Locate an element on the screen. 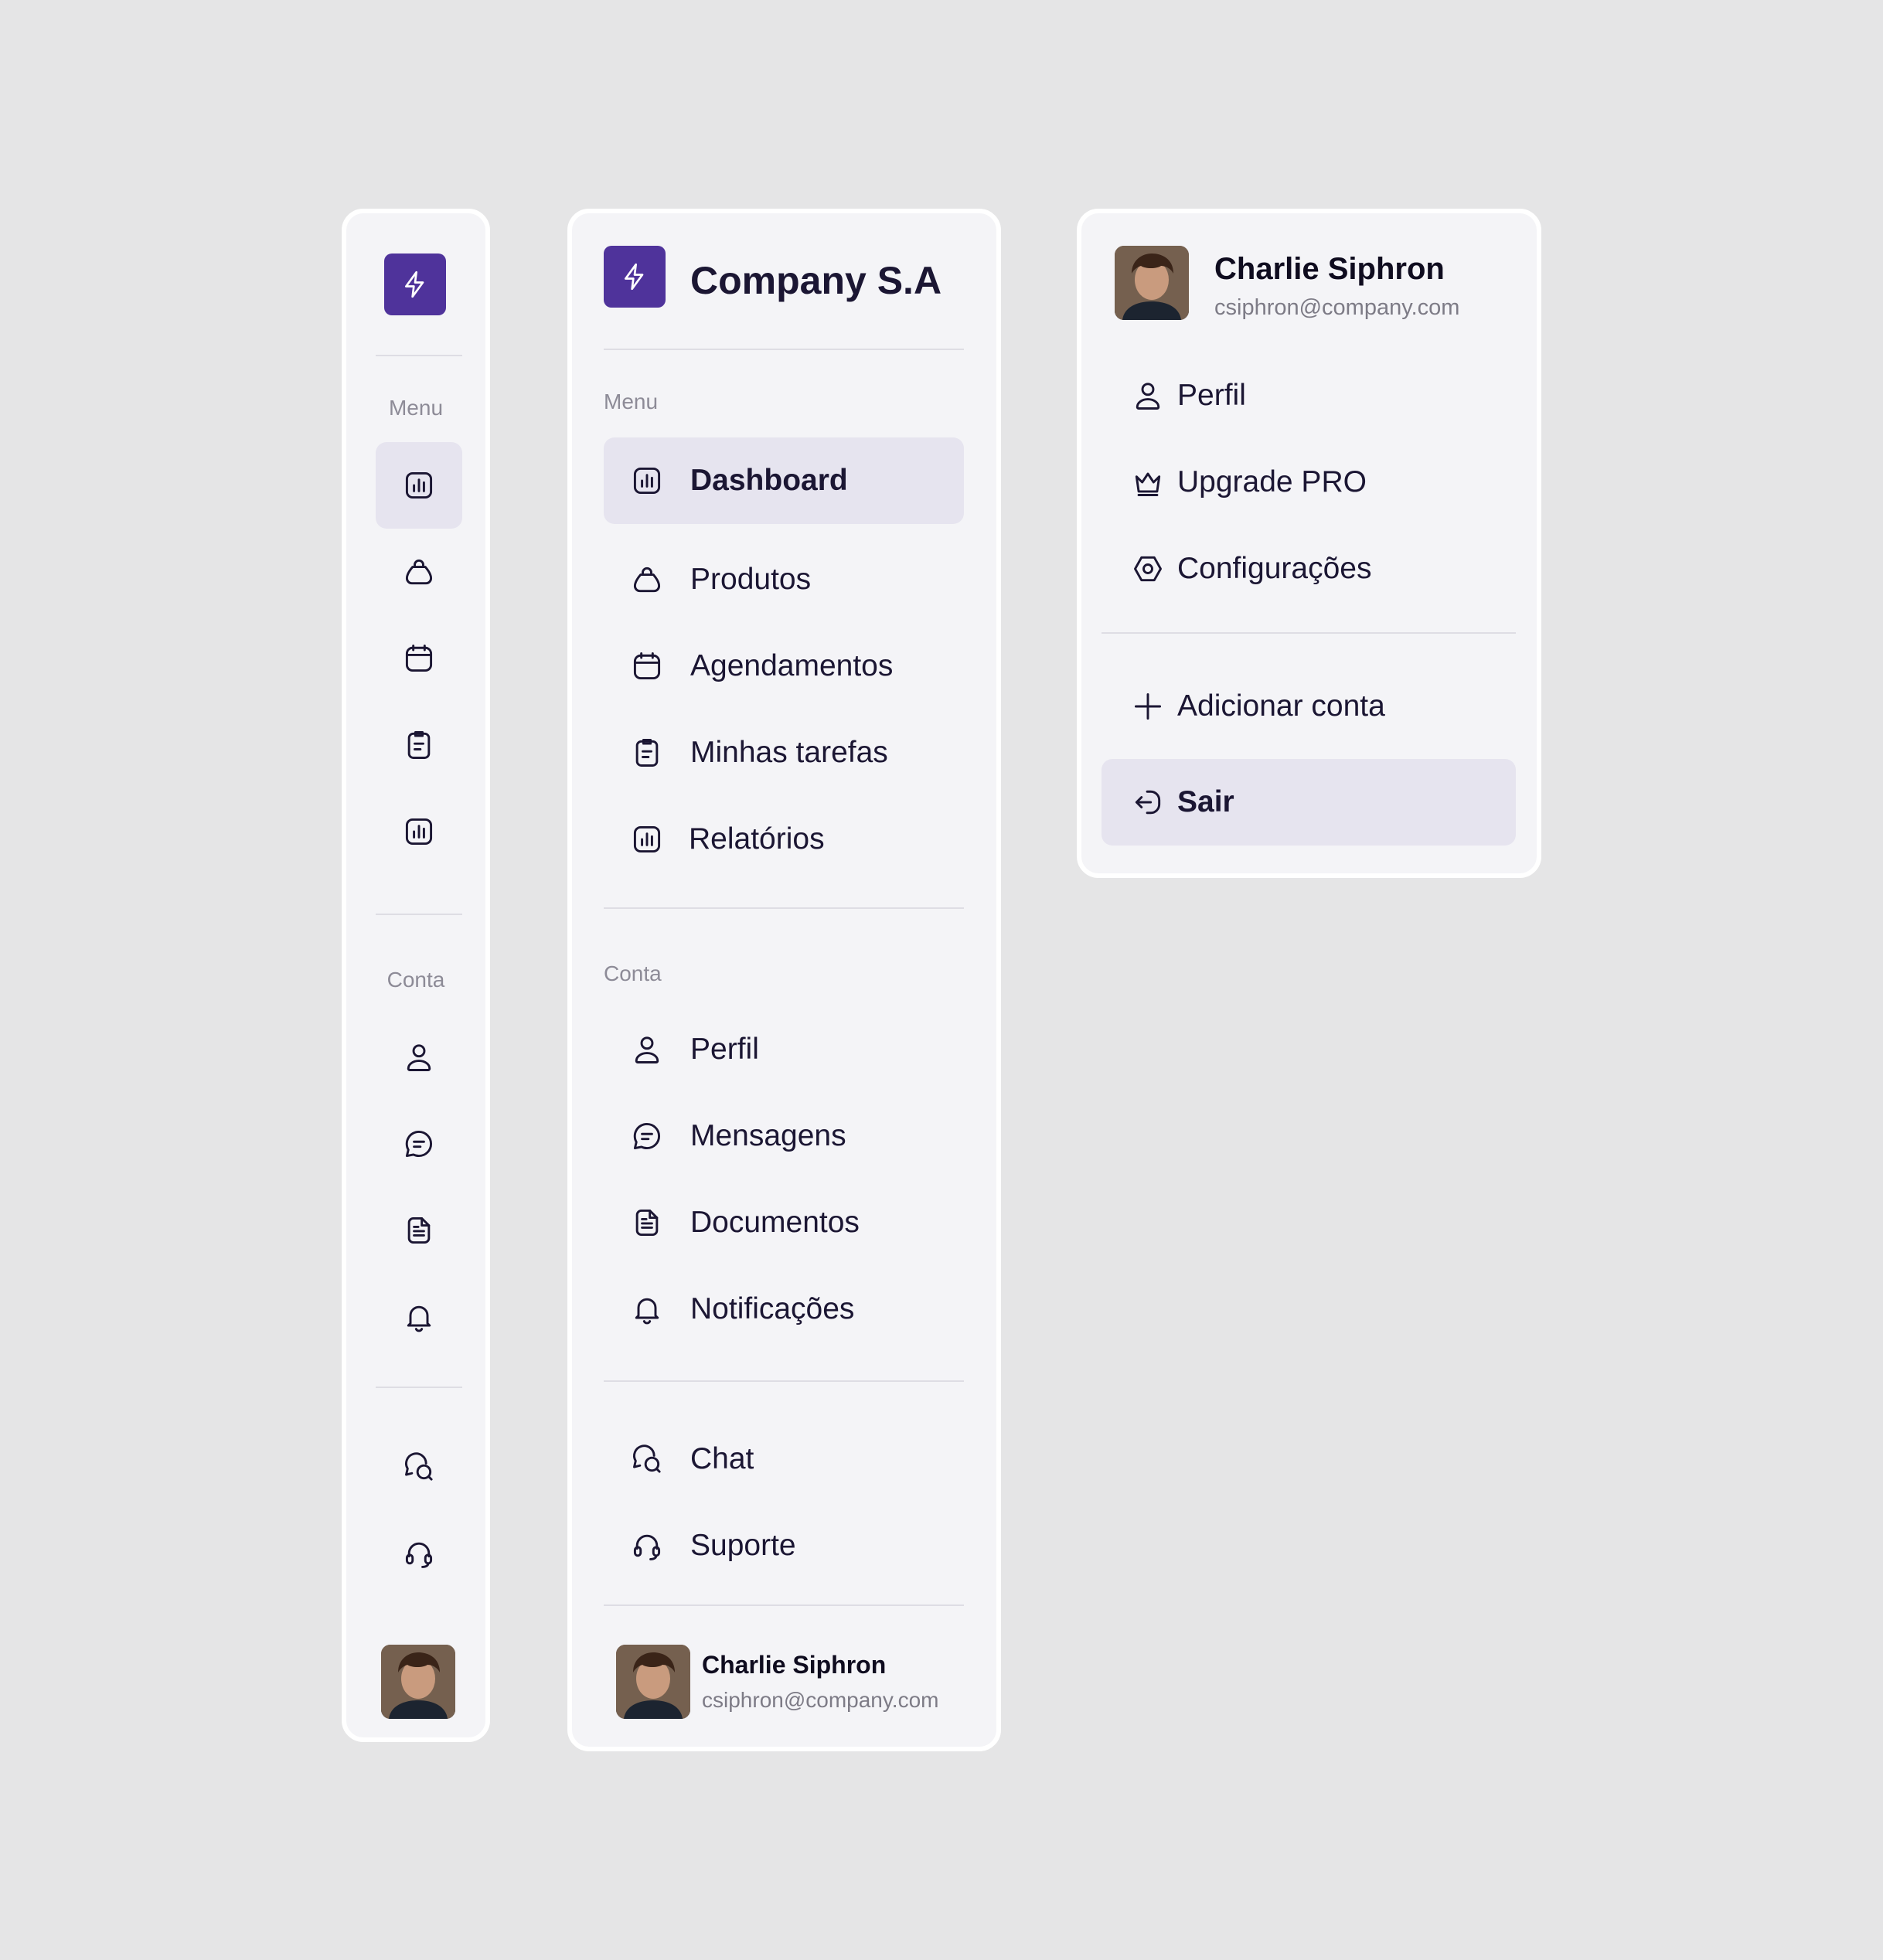 The image size is (1883, 1960). nav-item-label: Produtos is located at coordinates (751, 579).